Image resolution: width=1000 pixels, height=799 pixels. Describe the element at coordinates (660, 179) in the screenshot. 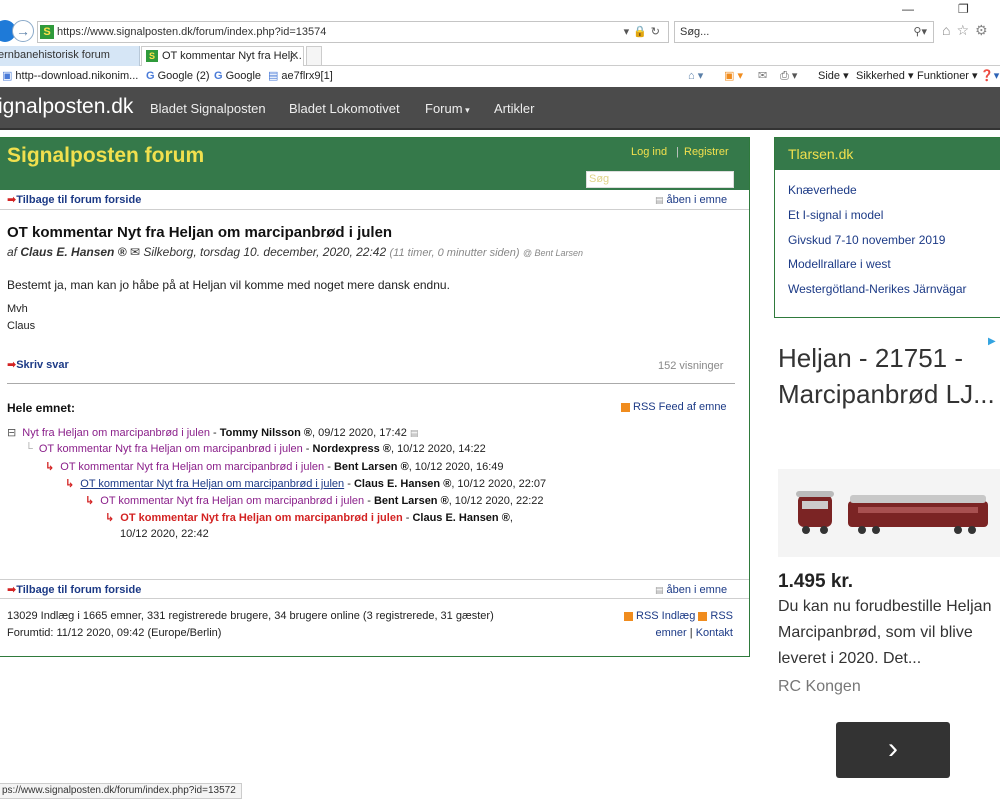

I see `forum-search-input: Søg` at that location.